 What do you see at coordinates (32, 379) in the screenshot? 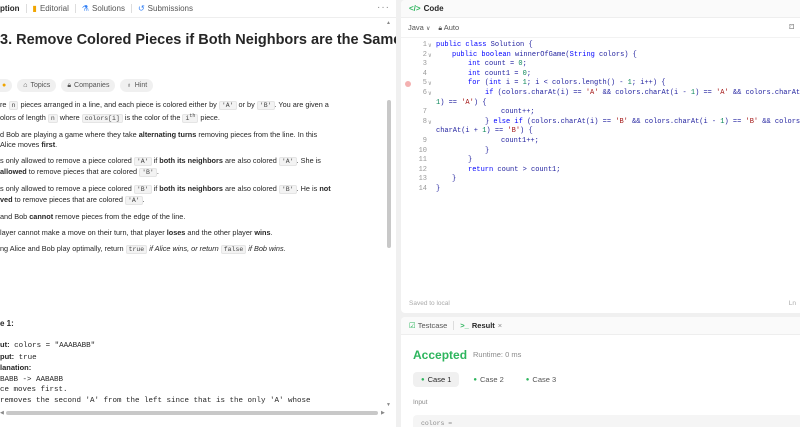
I see `example-explanation-line: BABB -> AABABB` at bounding box center [32, 379].